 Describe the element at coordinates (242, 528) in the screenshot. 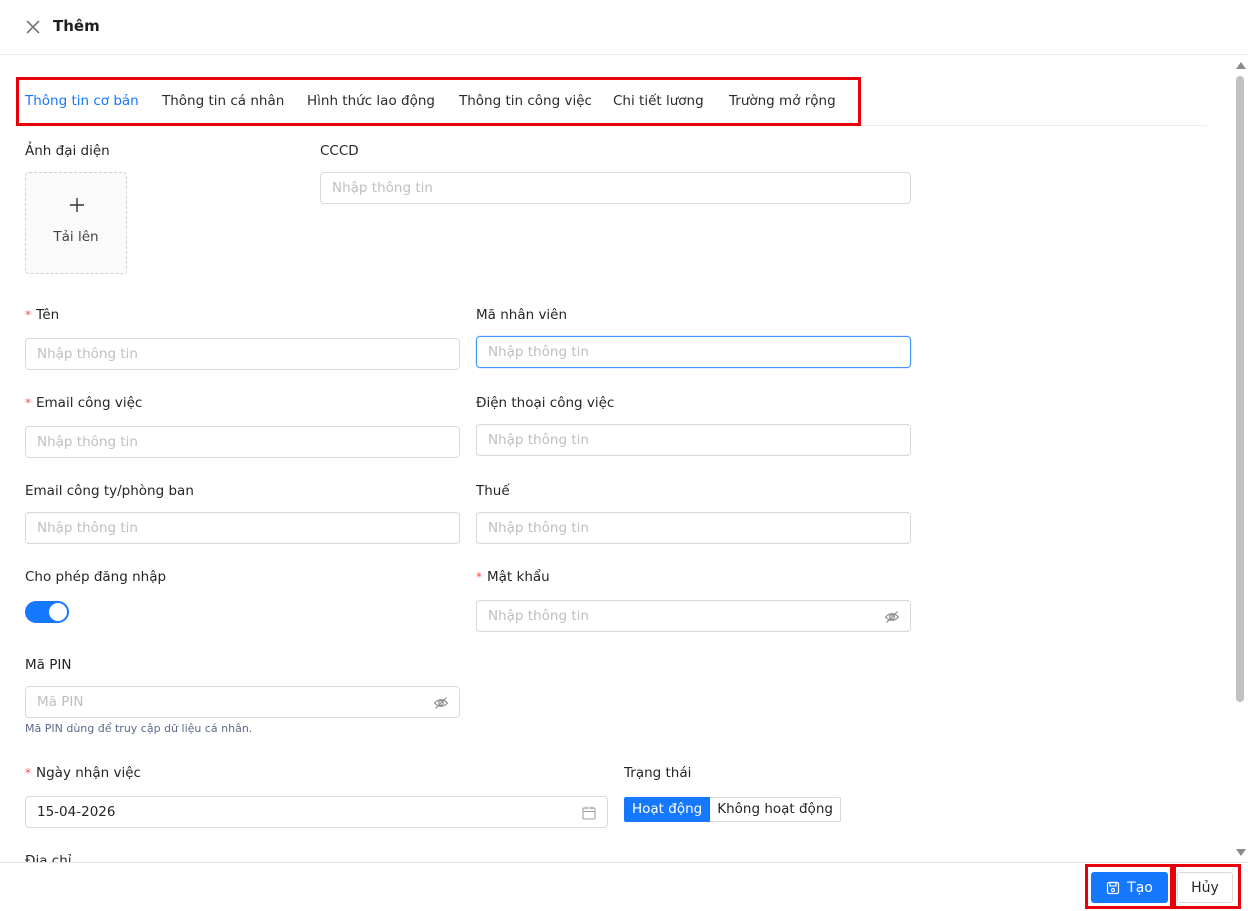

I see `company-email-input: Nhập thông tin` at that location.